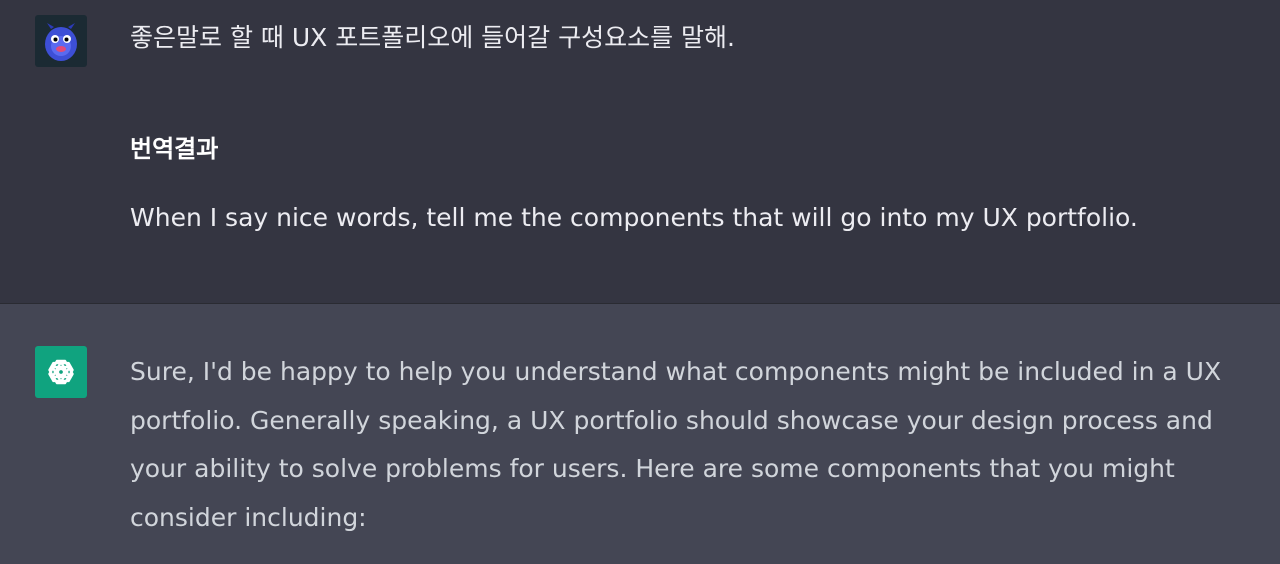  I want to click on user-message-text: 좋은말로 할 때 UX 포트폴리오에 들어갈 구성요소를 말해., so click(433, 37).